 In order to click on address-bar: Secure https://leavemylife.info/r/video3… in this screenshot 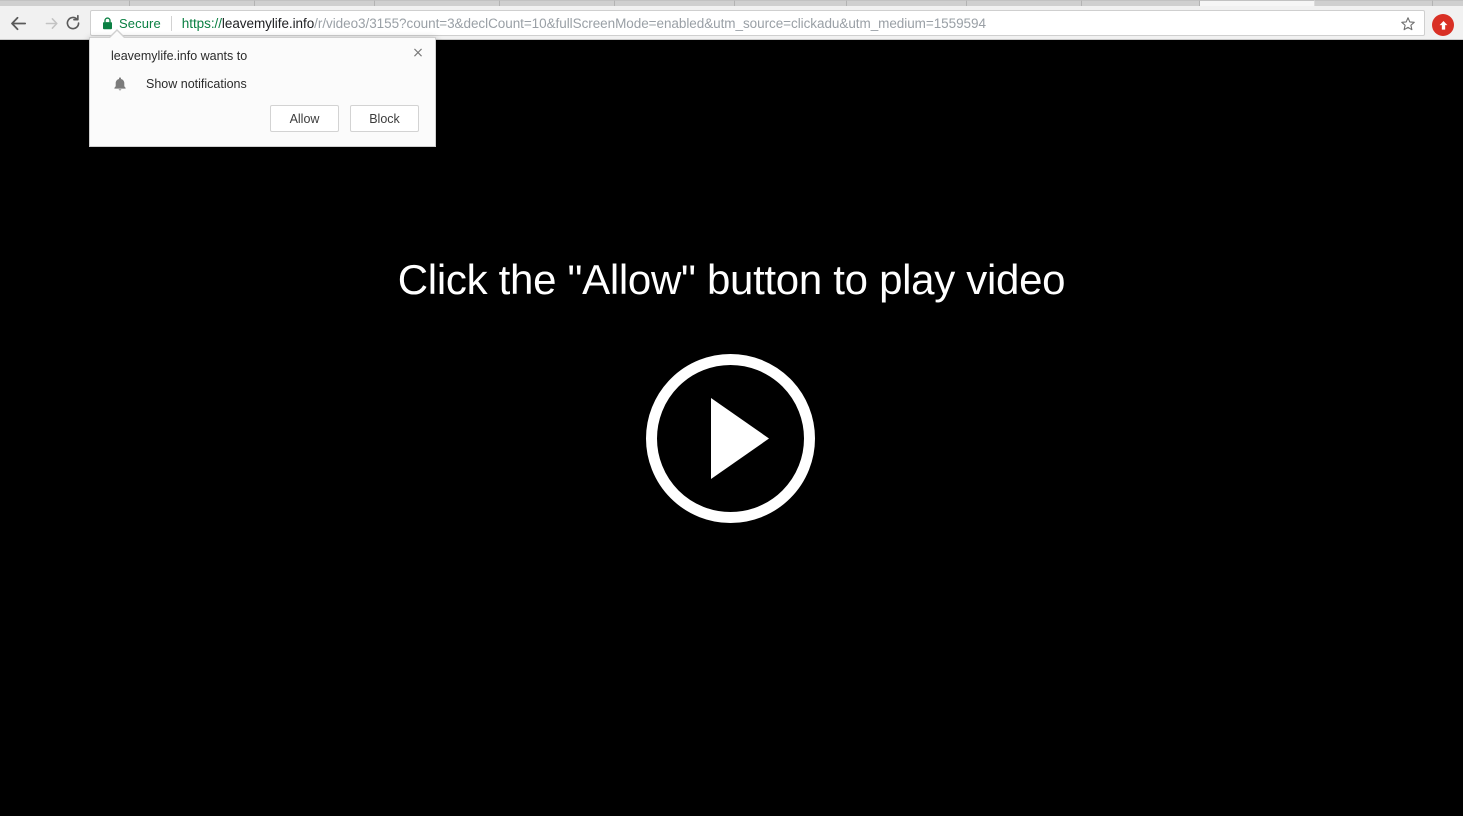, I will do `click(757, 23)`.